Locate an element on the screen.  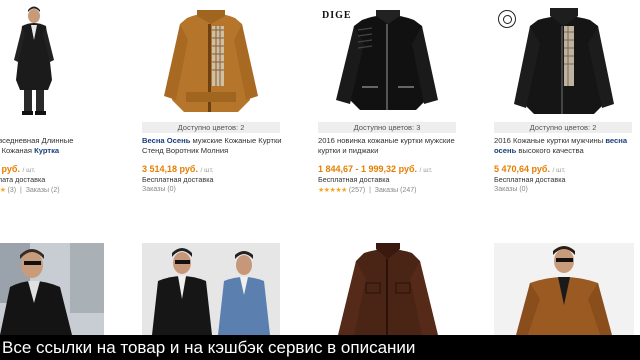
review-count: (3) is located at coordinates (12, 190).